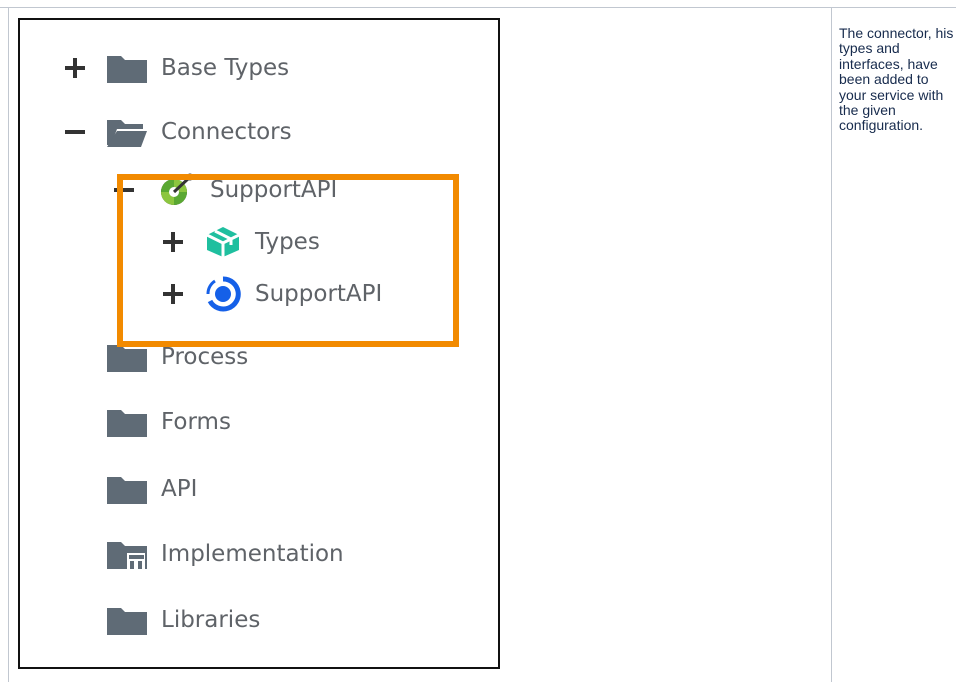 The height and width of the screenshot is (682, 956). Describe the element at coordinates (211, 620) in the screenshot. I see `tree-item-label: Libraries` at that location.